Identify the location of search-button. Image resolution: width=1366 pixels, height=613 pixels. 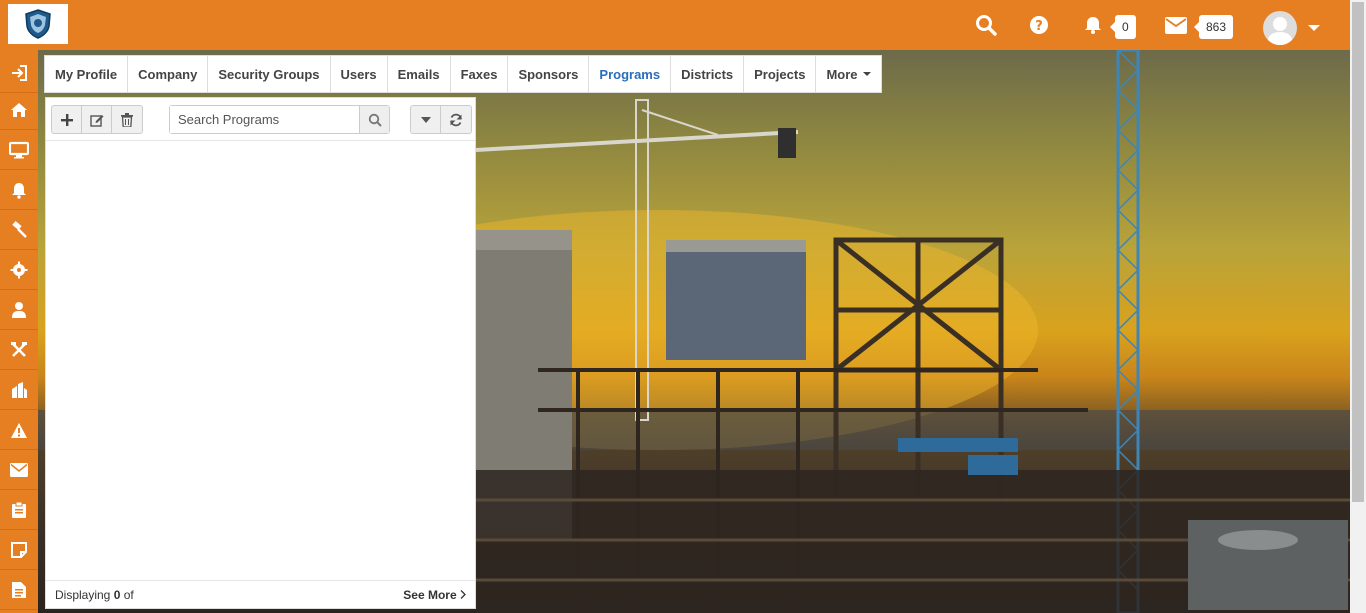
(374, 119).